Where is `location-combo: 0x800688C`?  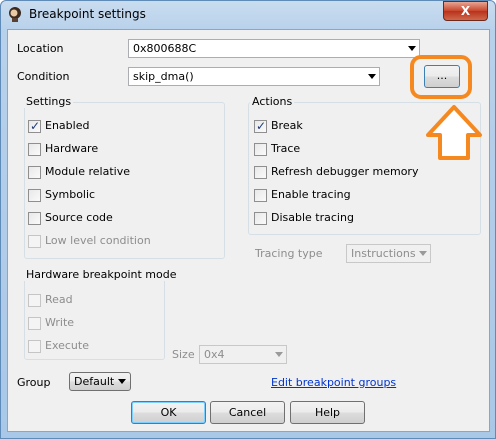 location-combo: 0x800688C is located at coordinates (274, 48).